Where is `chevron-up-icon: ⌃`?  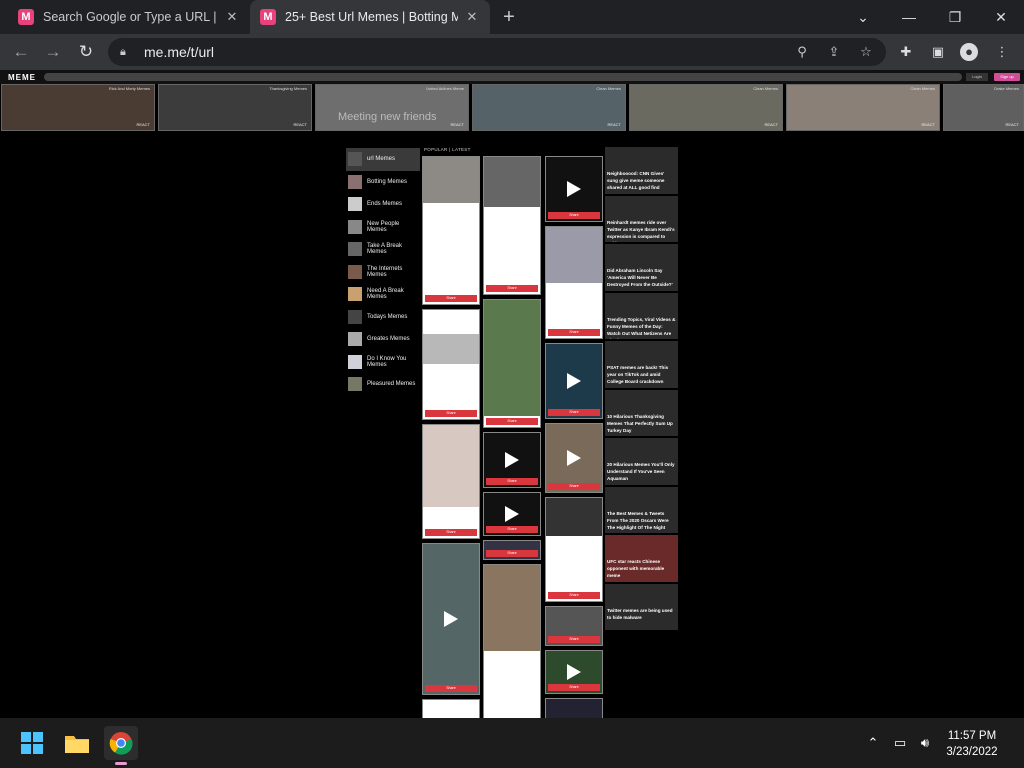
chevron-up-icon: ⌃ is located at coordinates (873, 743).